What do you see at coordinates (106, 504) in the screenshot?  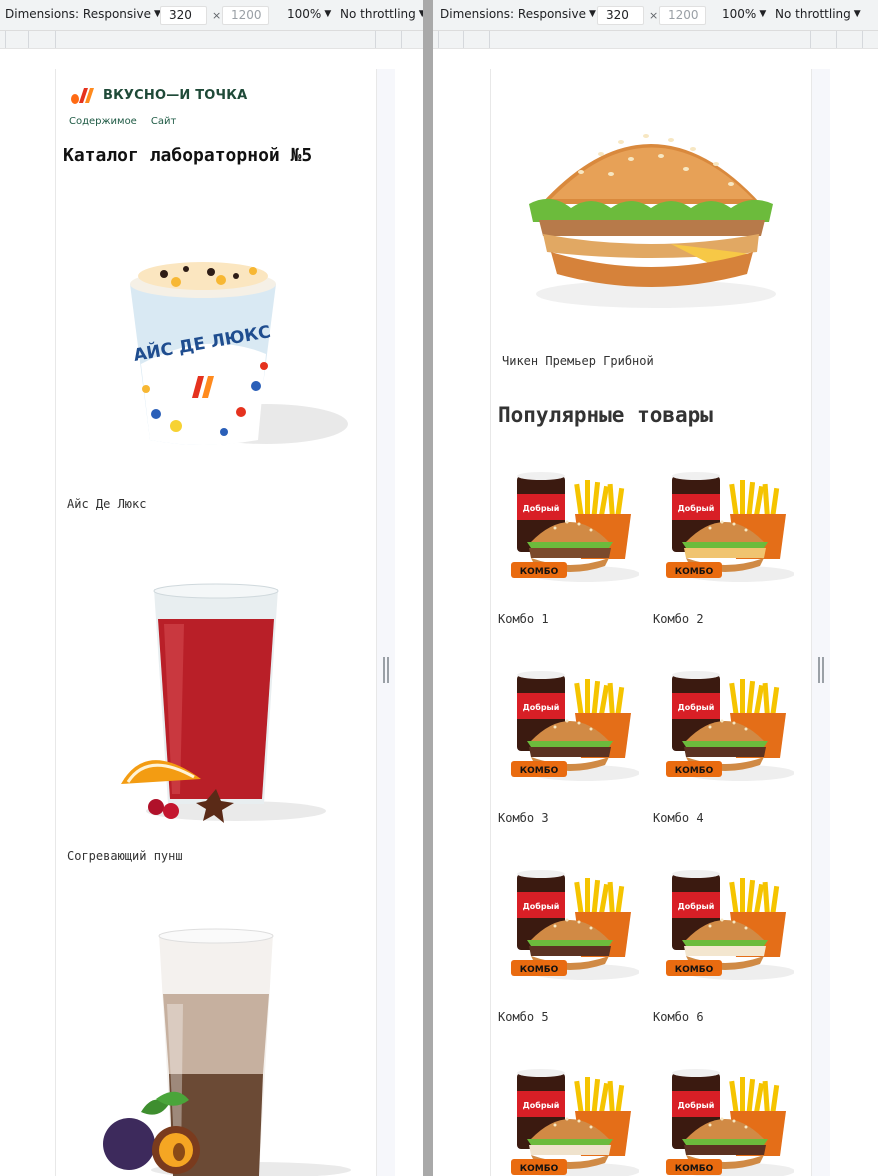 I see `product-caption: Айс Де Люкс` at bounding box center [106, 504].